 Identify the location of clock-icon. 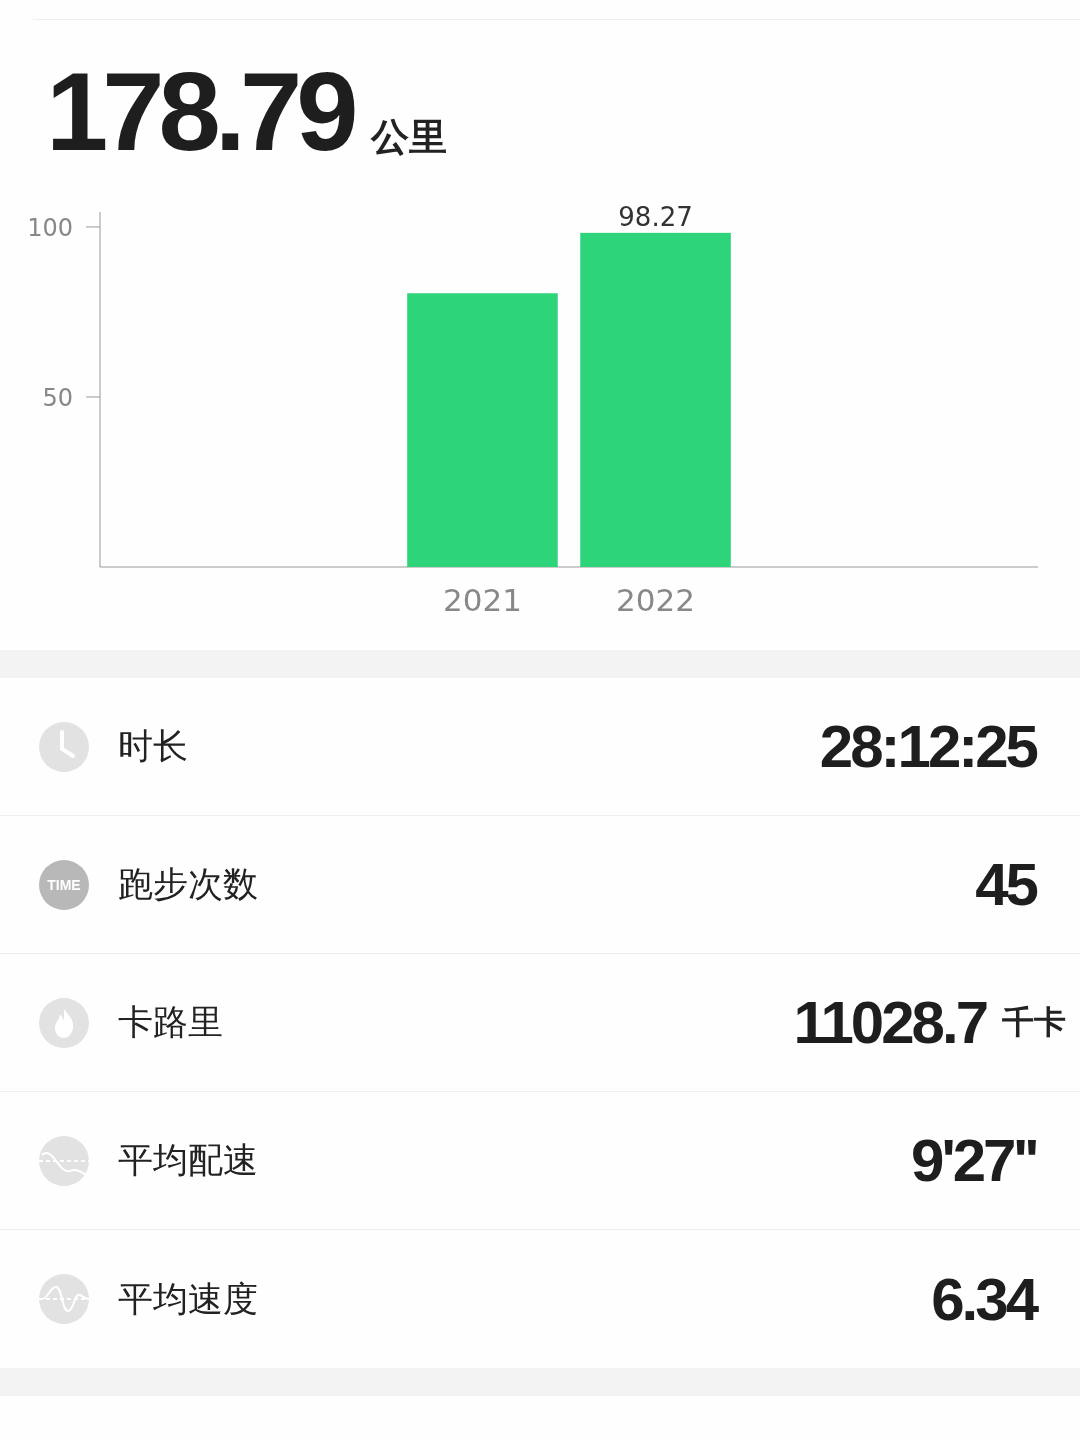
(64, 746).